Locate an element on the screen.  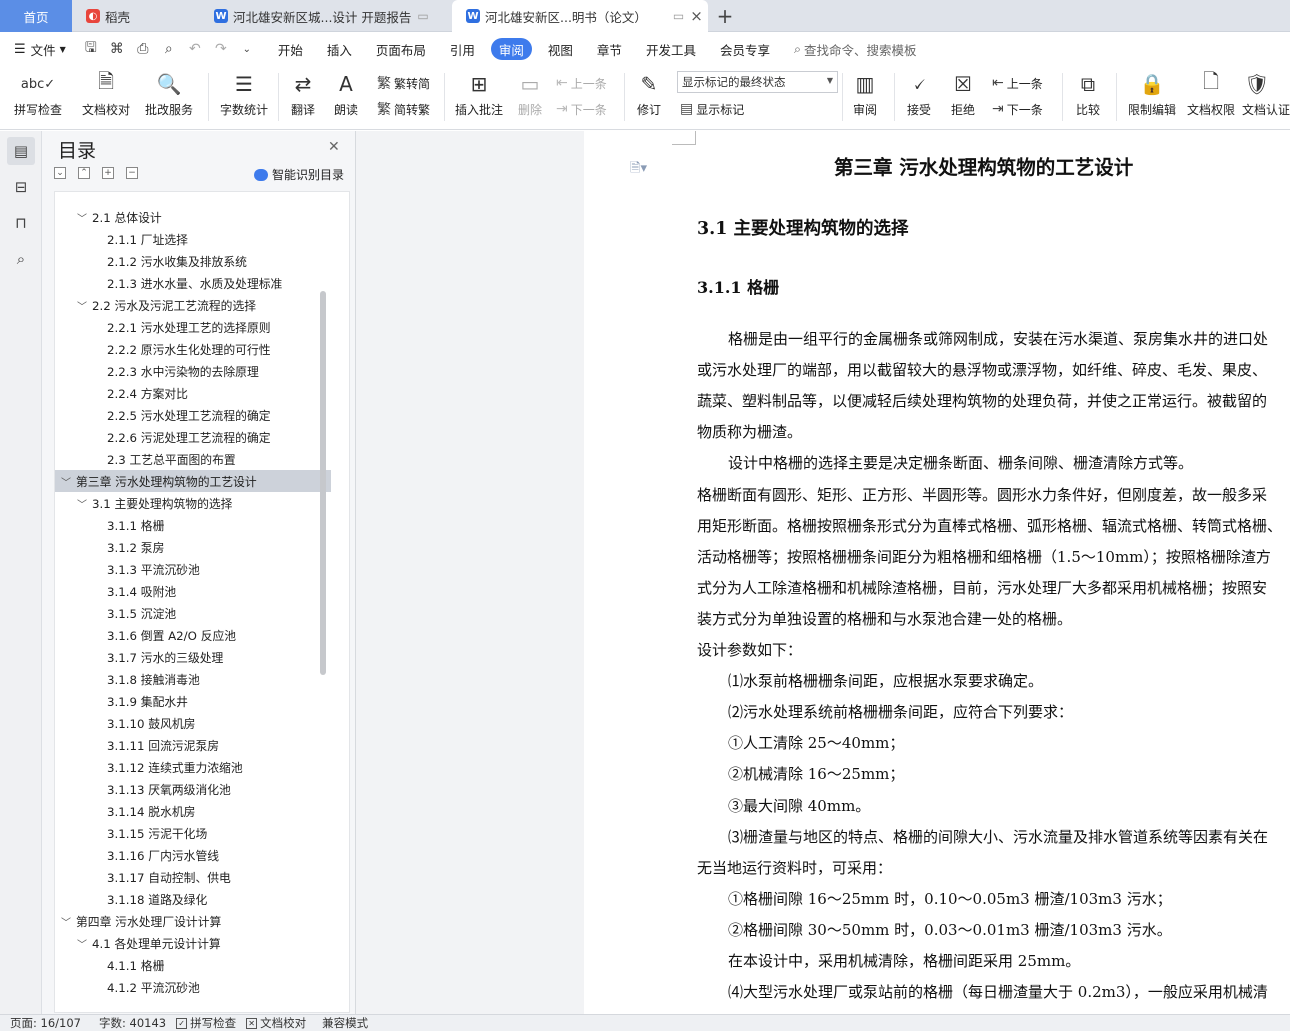
doc-outline-icon: 🗎▾ is located at coordinates (638, 170).